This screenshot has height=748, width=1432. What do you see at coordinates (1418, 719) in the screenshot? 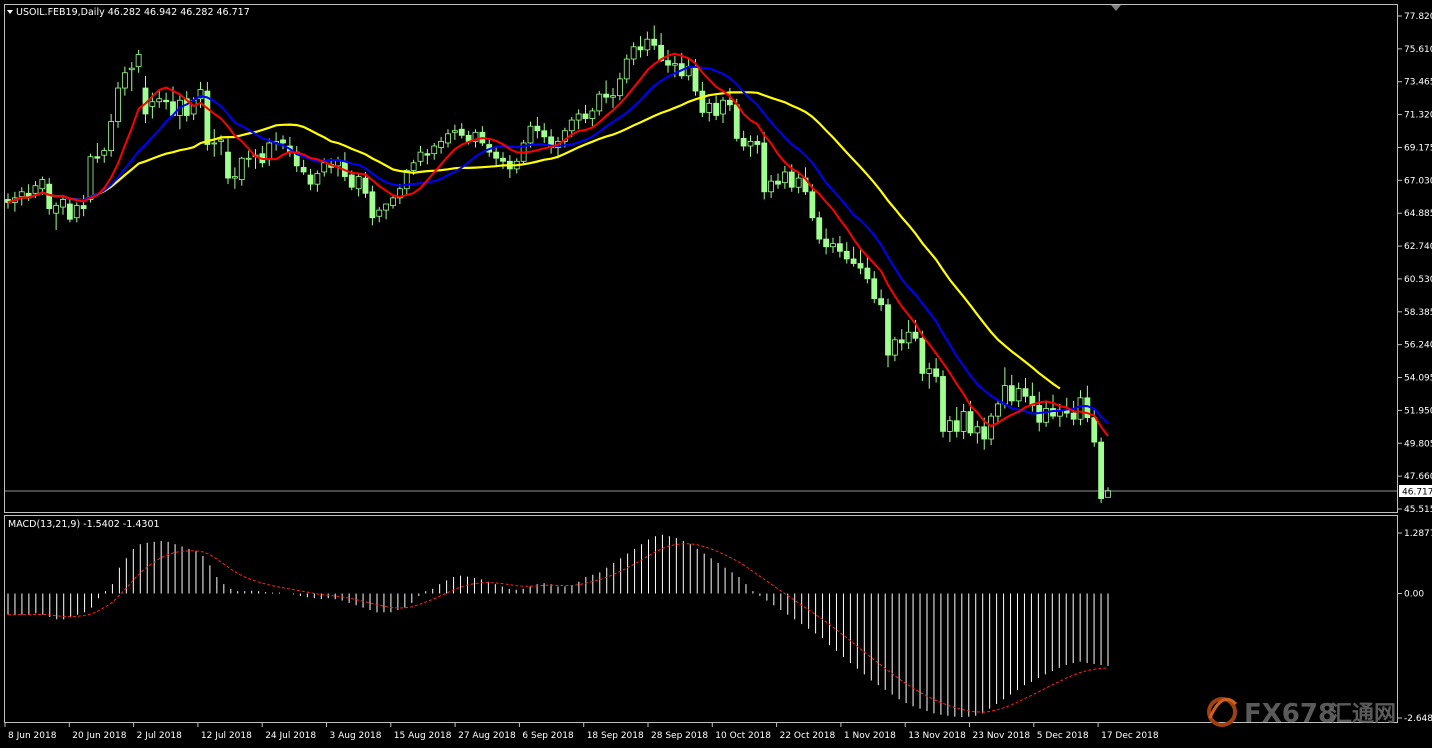
I see `macd-tick-label: -2.6483` at bounding box center [1418, 719].